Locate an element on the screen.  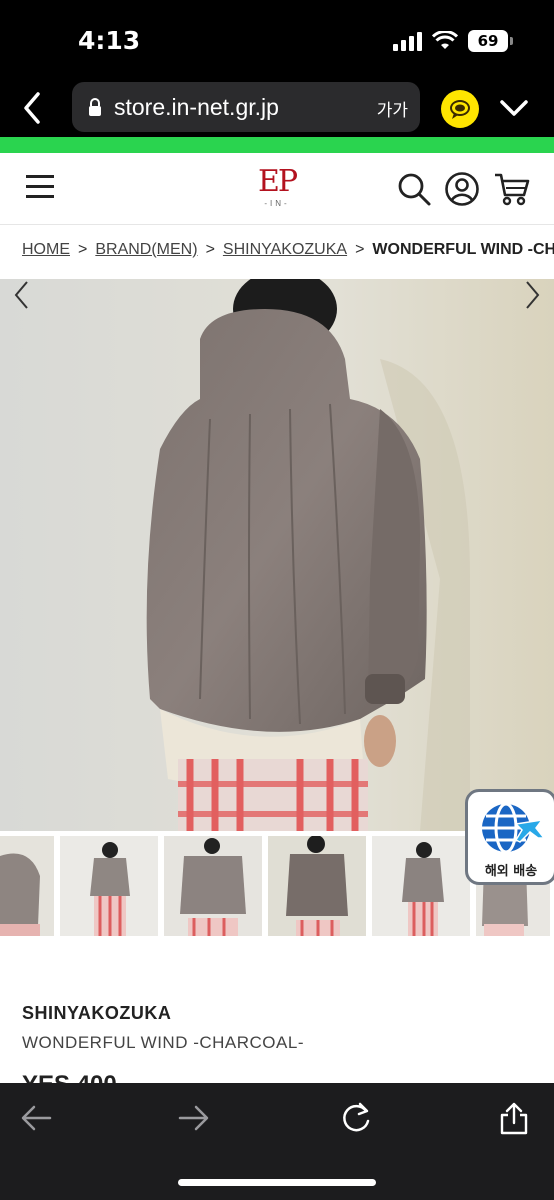
status-time: 4:13 is located at coordinates (109, 40).